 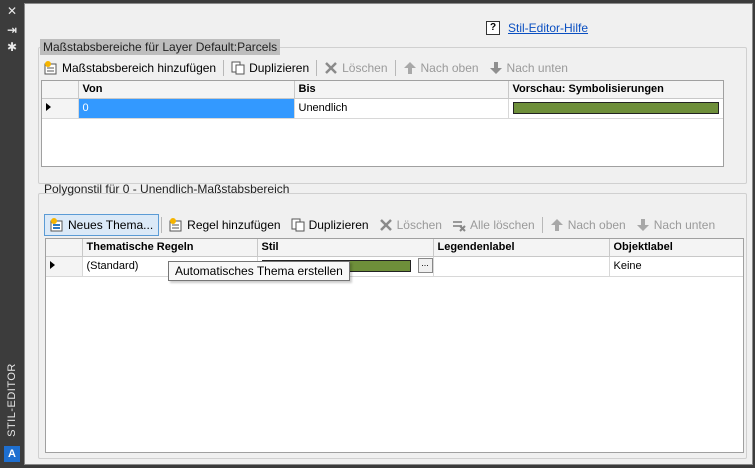 I want to click on col-header-legend: Legendenlabel, so click(x=521, y=248).